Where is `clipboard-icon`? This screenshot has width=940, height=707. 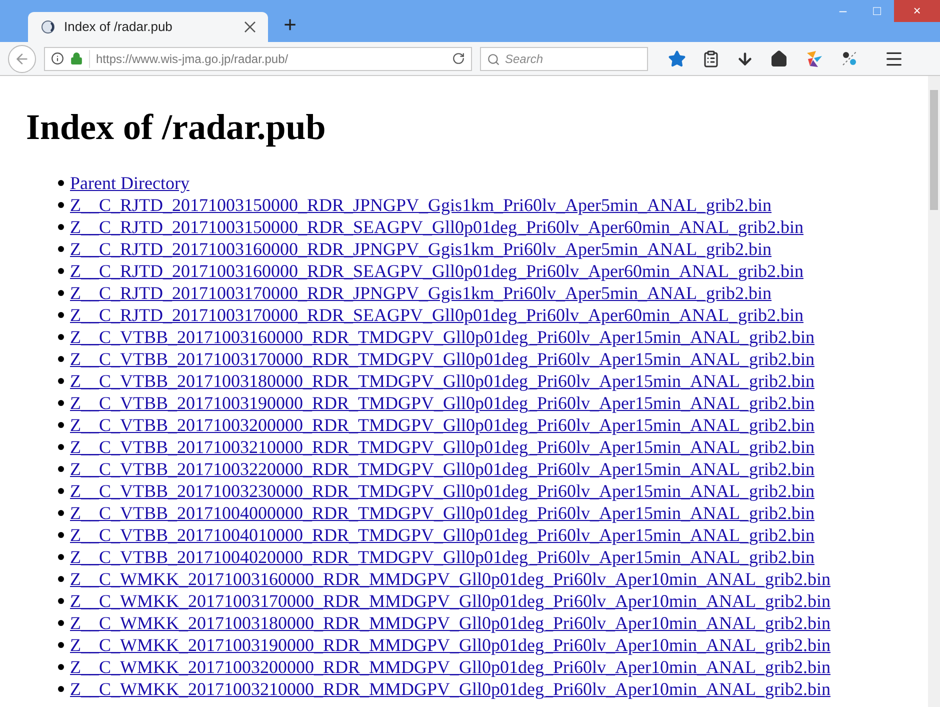 clipboard-icon is located at coordinates (711, 59).